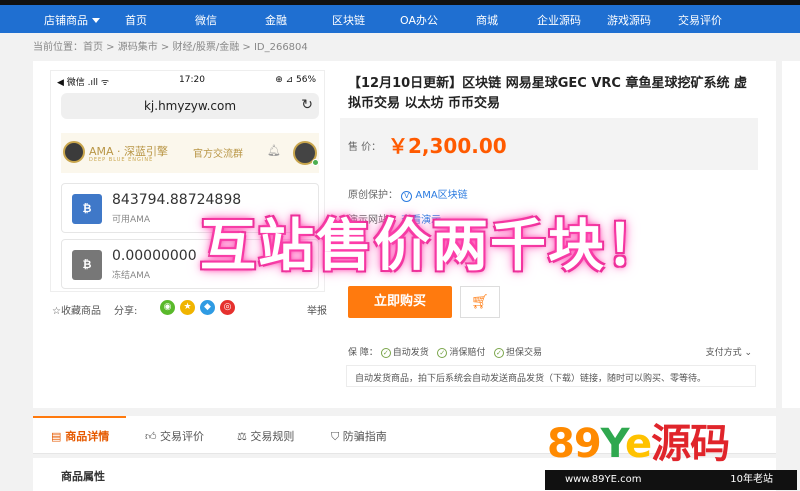  I want to click on tab-anti-fraud: ⛉ 防骗指南, so click(359, 436).